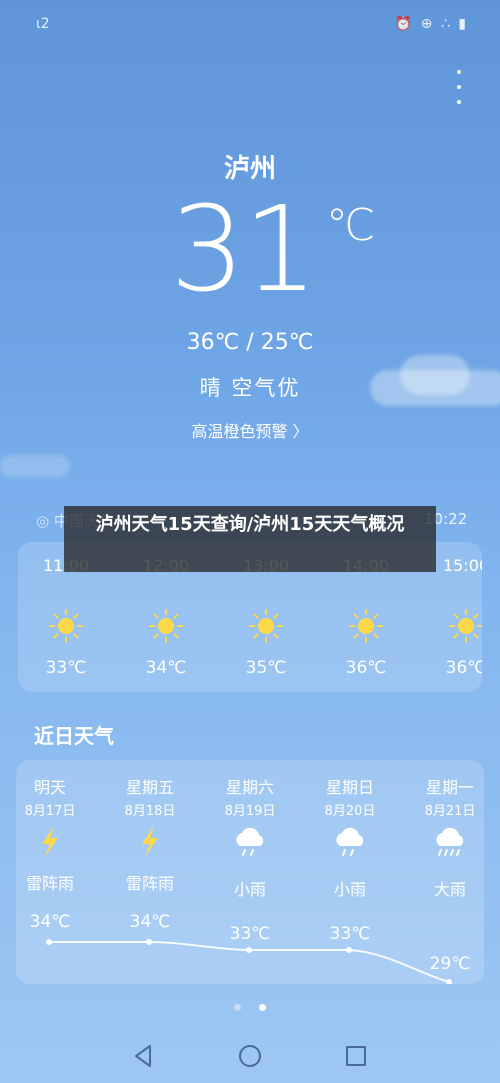 Image resolution: width=500 pixels, height=1083 pixels. I want to click on page-dot, so click(237, 1007).